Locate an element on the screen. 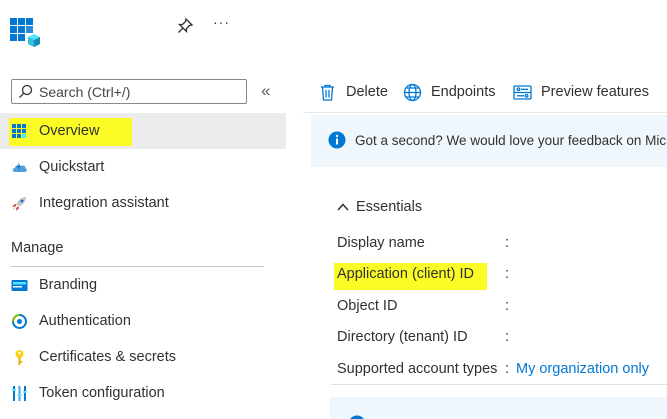 This screenshot has height=419, width=667. essentials-toggle: Essentials is located at coordinates (379, 207).